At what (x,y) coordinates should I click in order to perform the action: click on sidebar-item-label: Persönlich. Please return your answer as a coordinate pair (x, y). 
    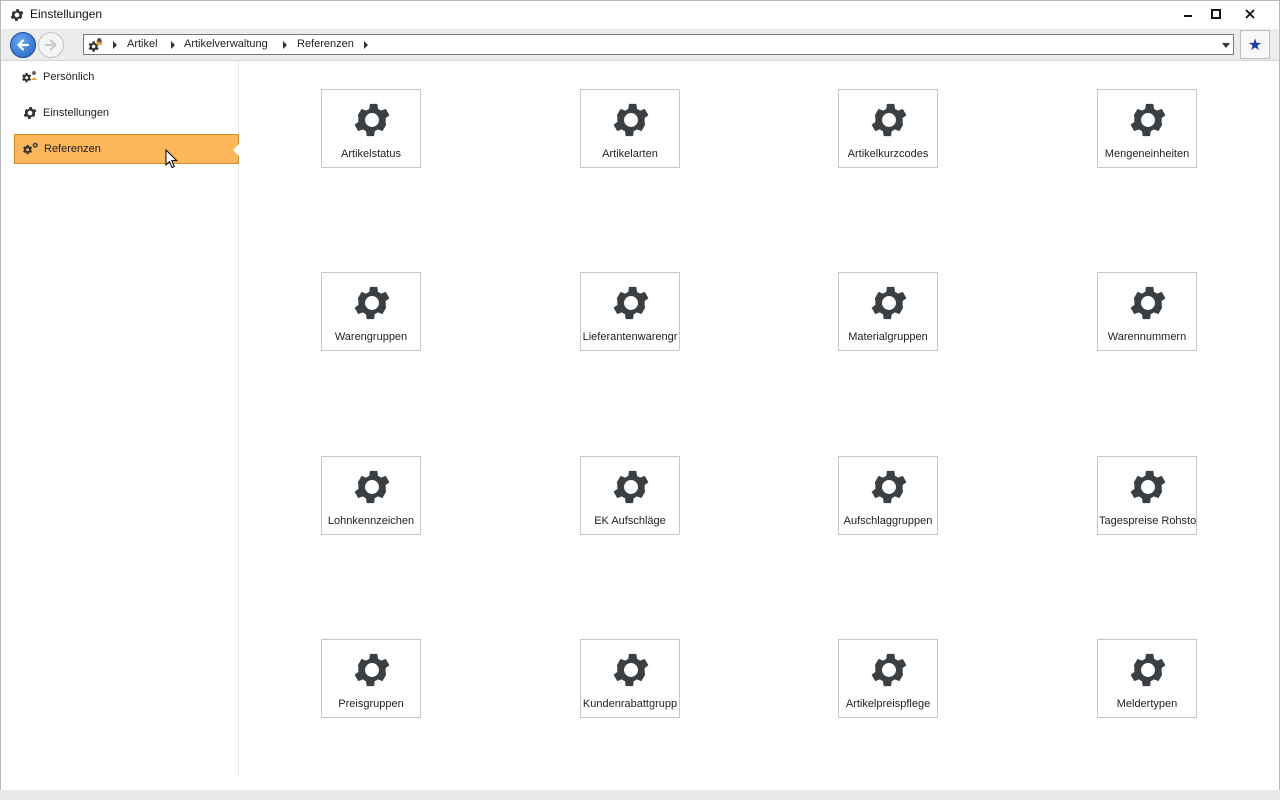
    Looking at the image, I should click on (69, 77).